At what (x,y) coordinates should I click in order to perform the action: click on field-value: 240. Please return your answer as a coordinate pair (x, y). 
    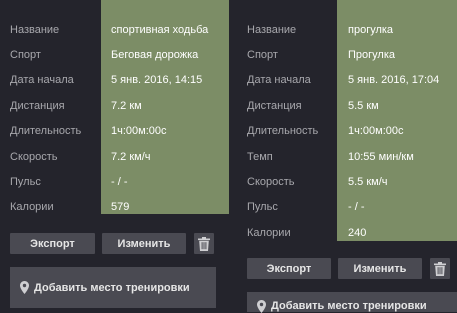
    Looking at the image, I should click on (357, 232).